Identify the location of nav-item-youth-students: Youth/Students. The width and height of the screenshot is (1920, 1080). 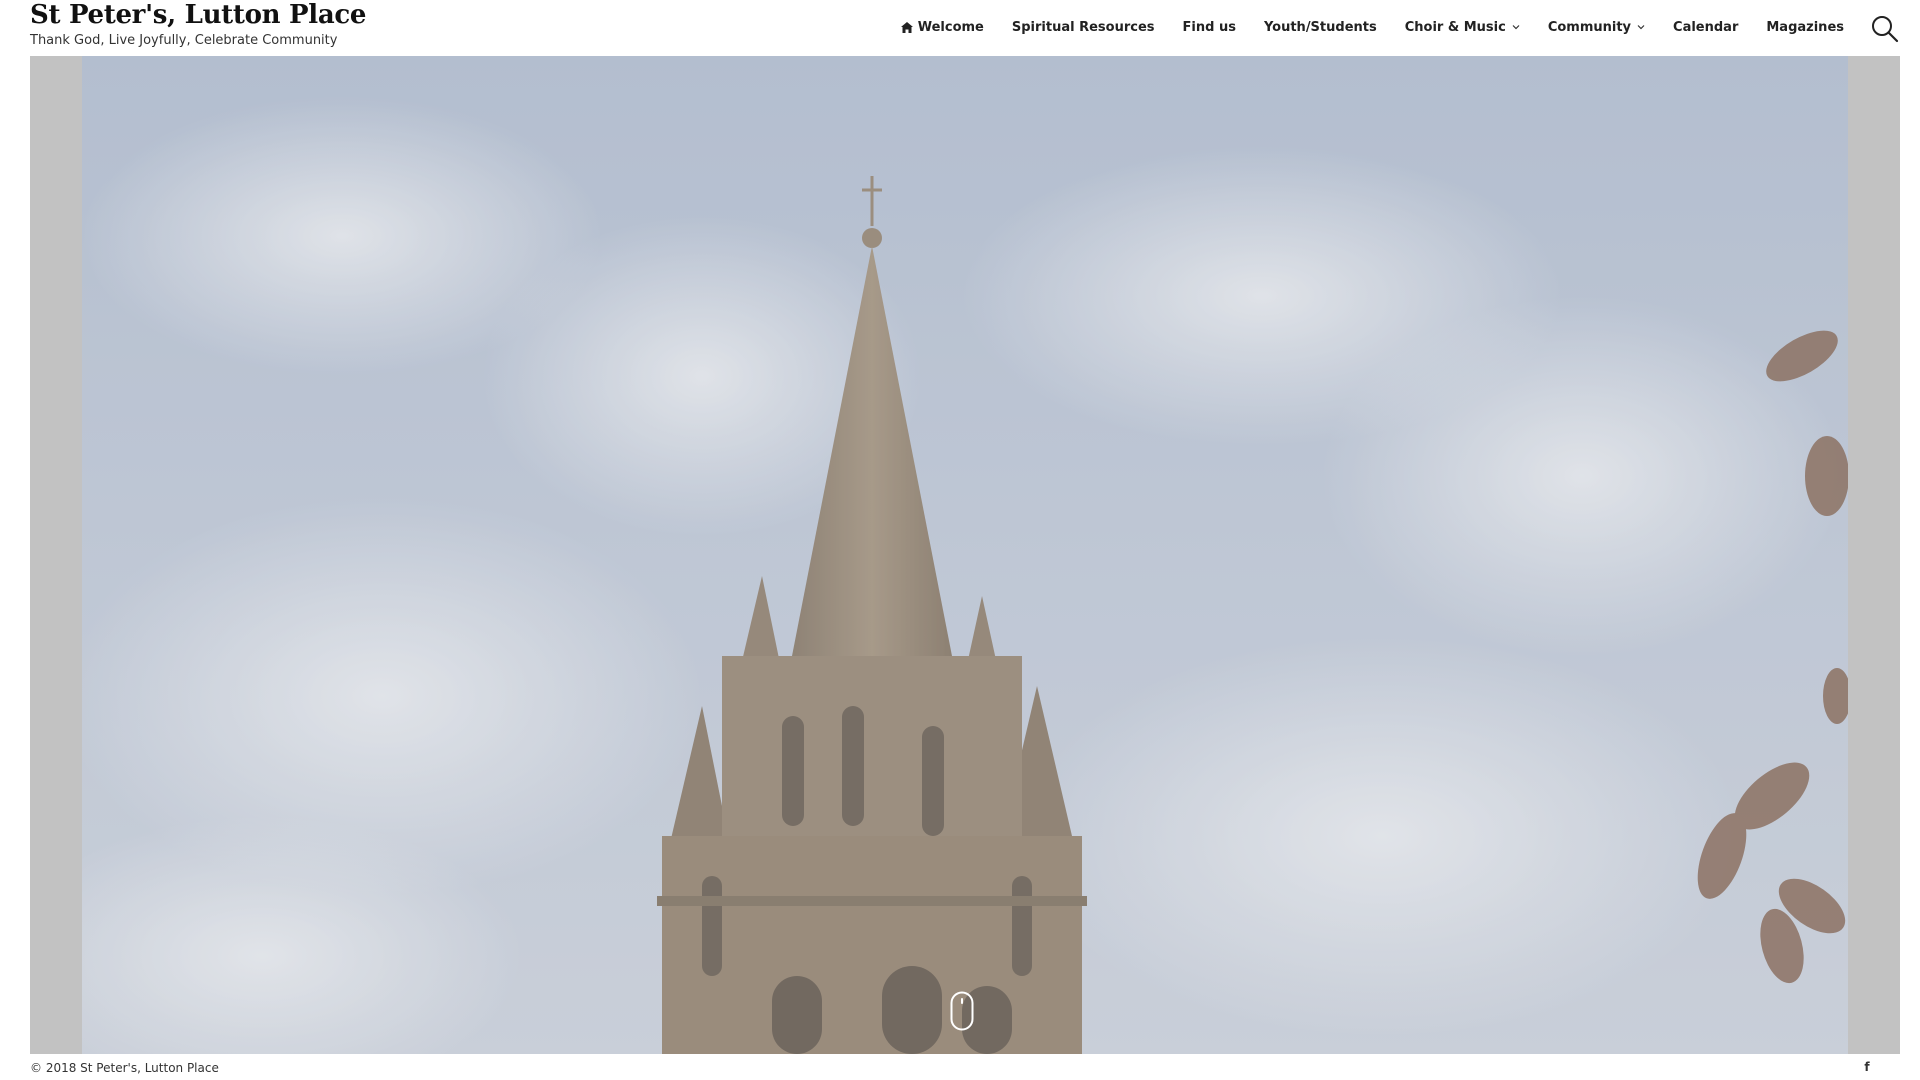
(1320, 27).